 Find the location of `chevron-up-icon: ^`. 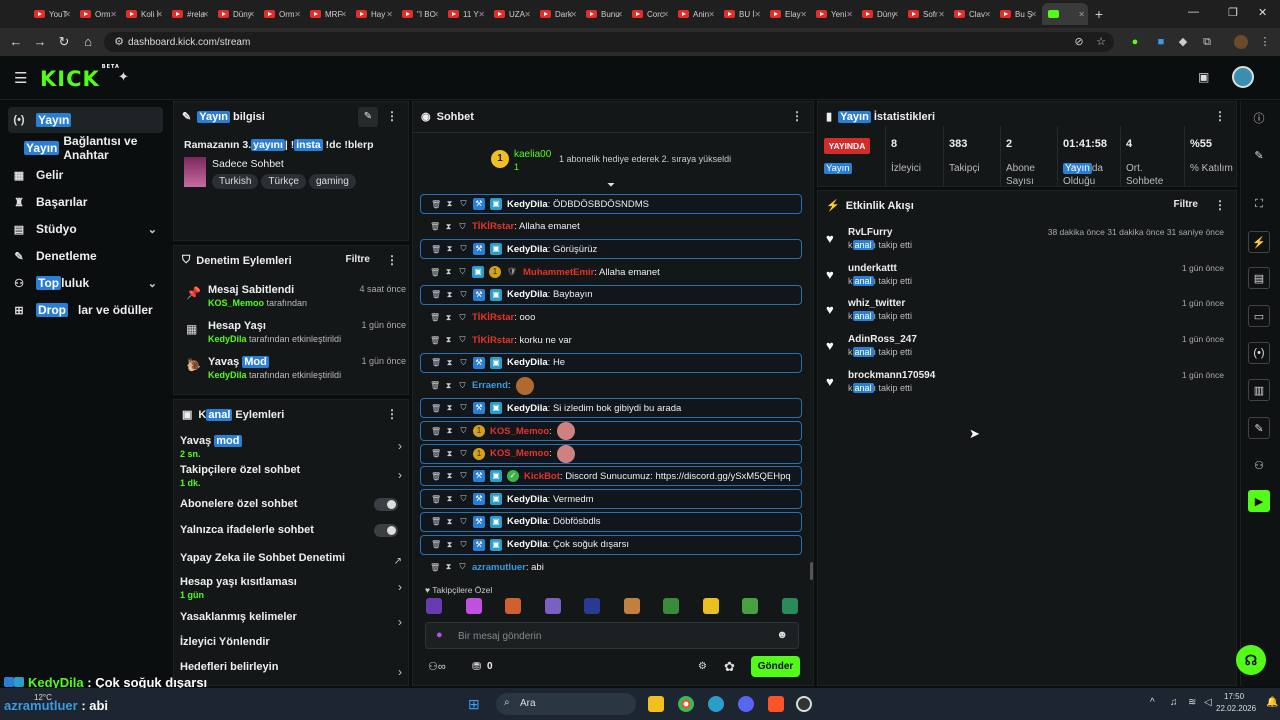

chevron-up-icon: ^ is located at coordinates (1152, 702).